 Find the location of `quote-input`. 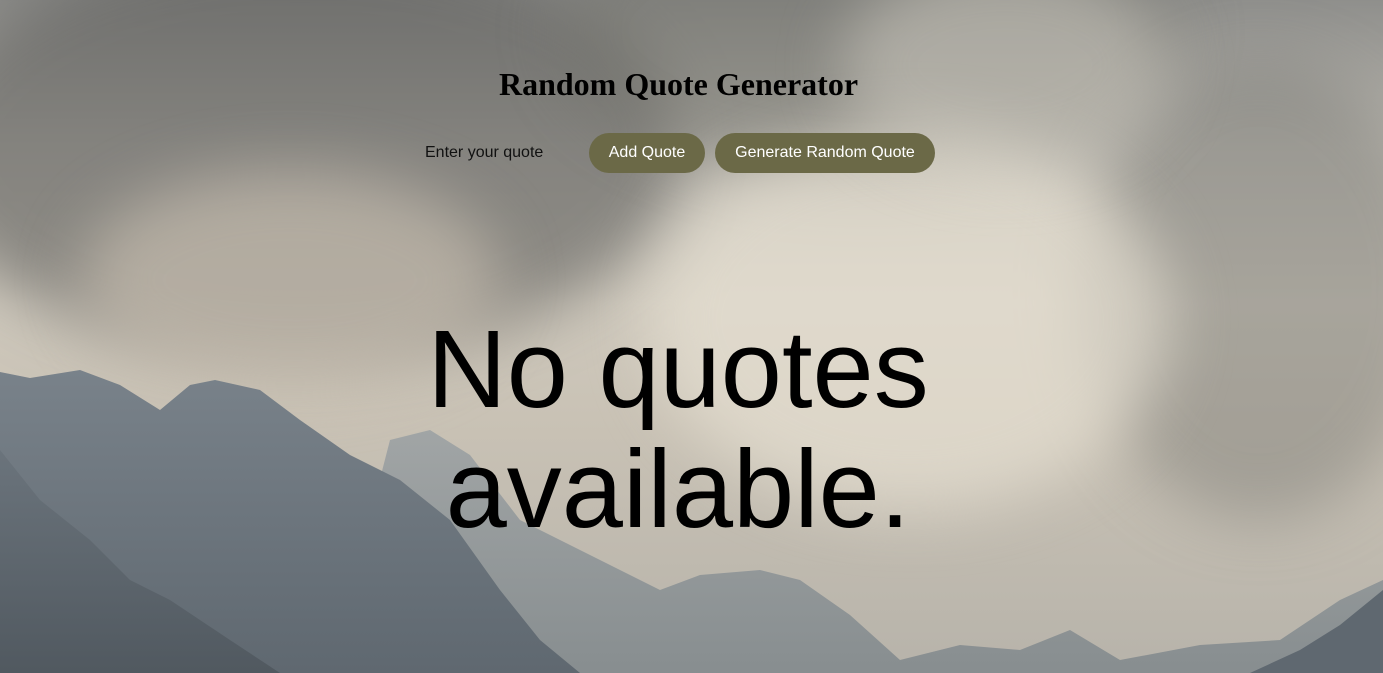

quote-input is located at coordinates (503, 153).